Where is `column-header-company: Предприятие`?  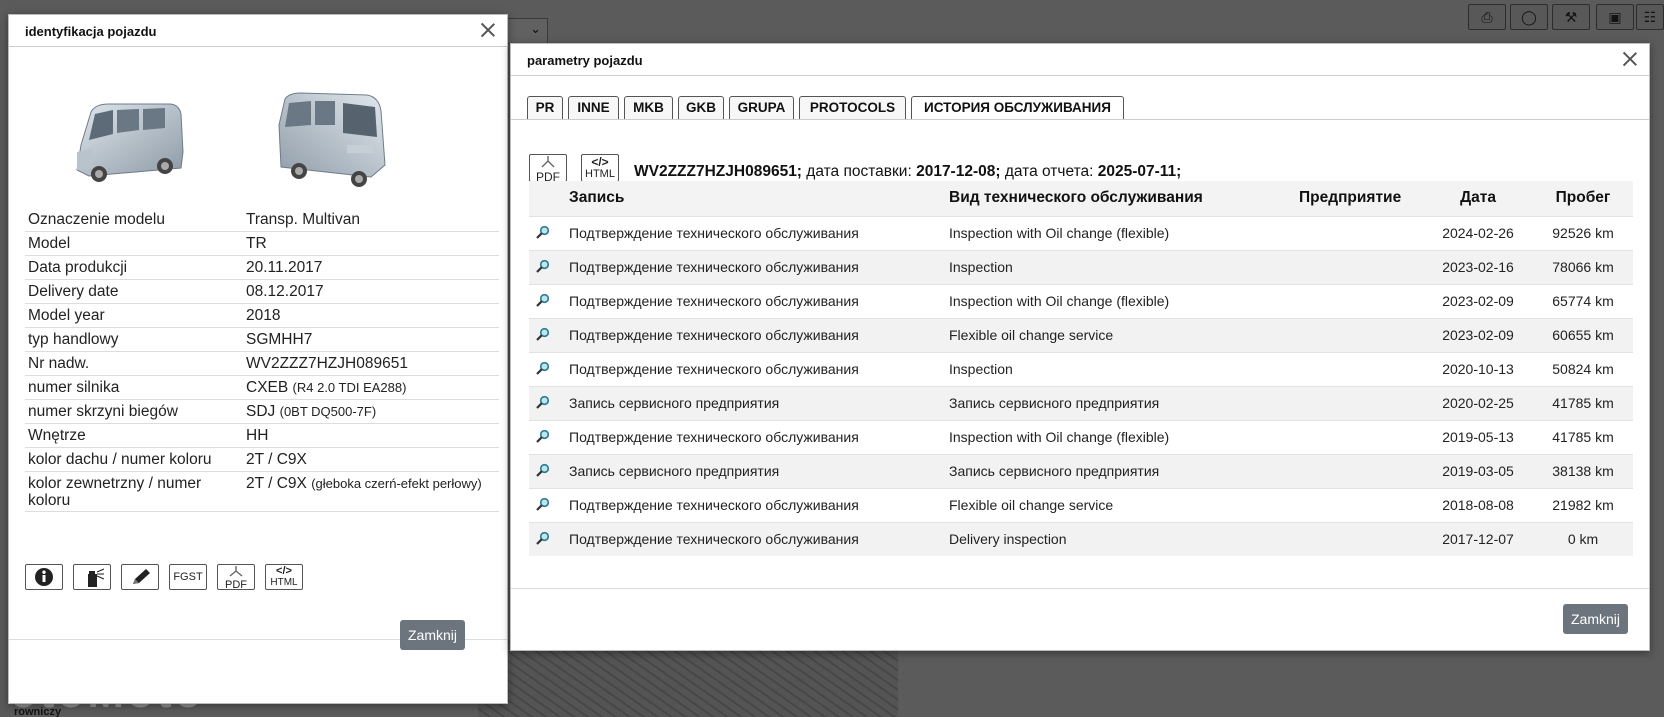
column-header-company: Предприятие is located at coordinates (1358, 198).